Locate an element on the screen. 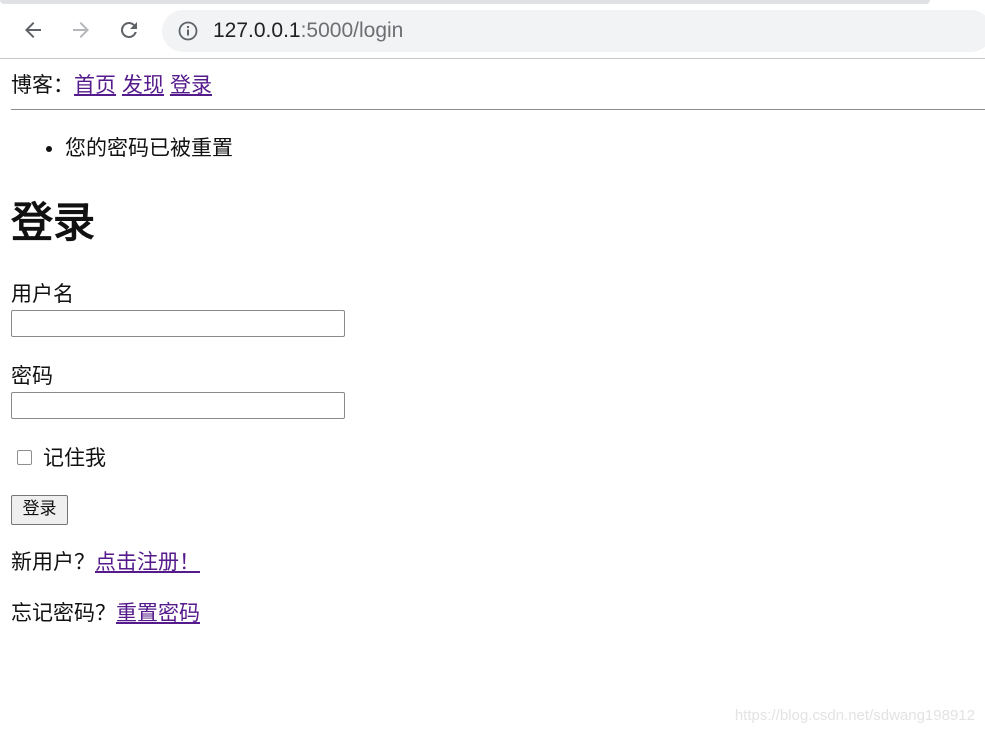 This screenshot has width=985, height=734. reload-button is located at coordinates (129, 30).